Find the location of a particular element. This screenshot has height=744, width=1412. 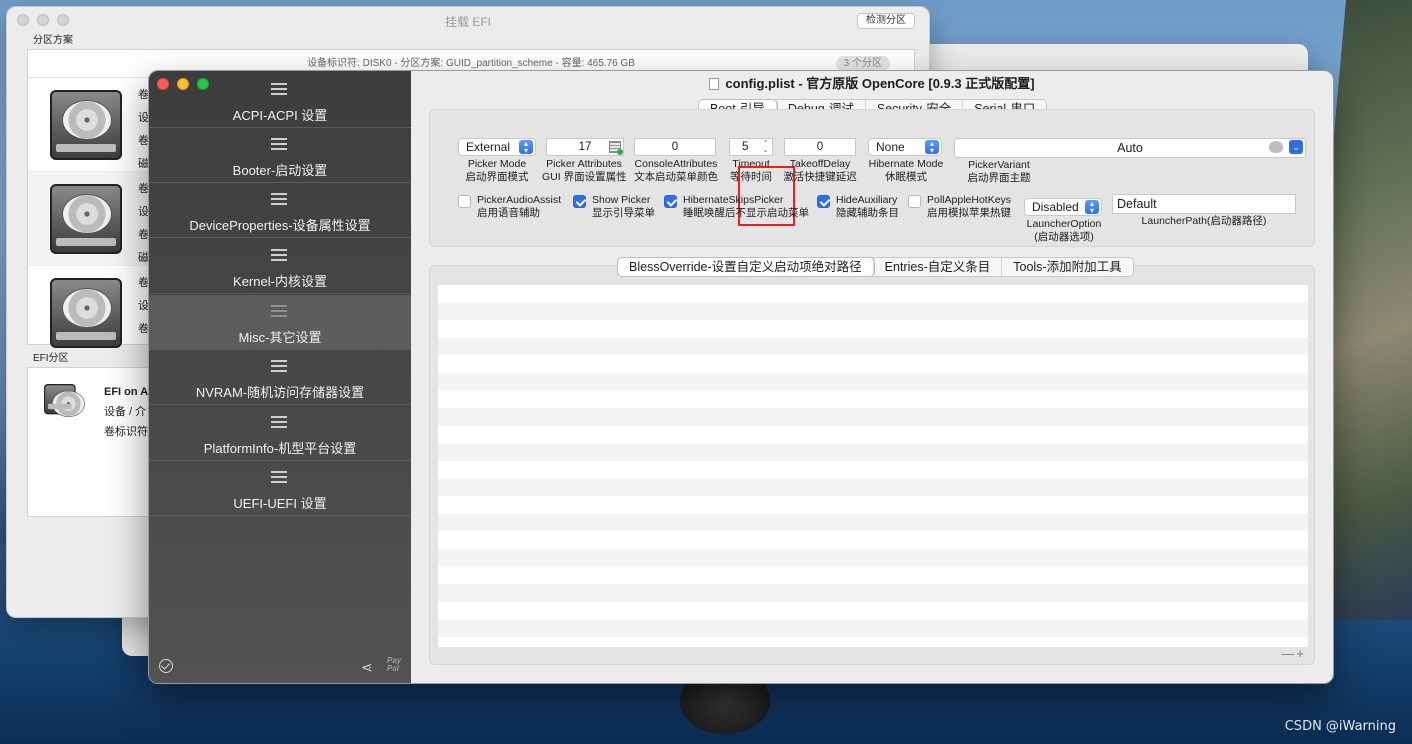

picker-variant-control: Auto ⌄ PickerVariant 启动界面主题 is located at coordinates (1130, 161).